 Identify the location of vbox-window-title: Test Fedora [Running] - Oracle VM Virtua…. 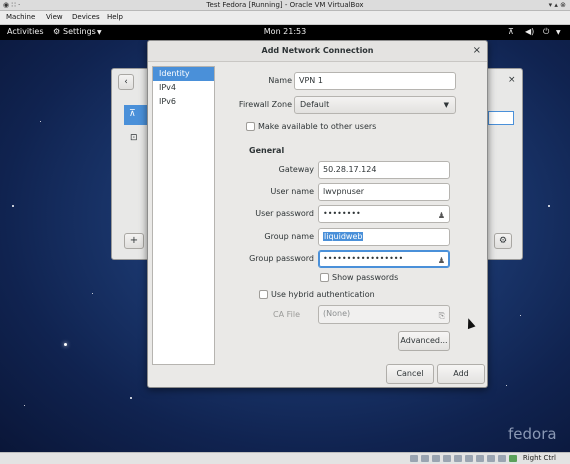
(285, 5).